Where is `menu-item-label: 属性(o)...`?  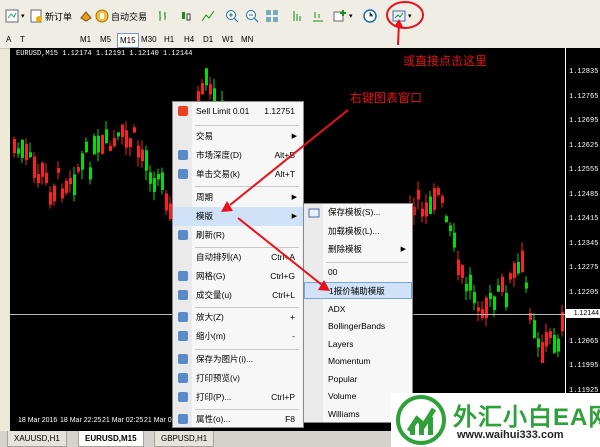 menu-item-label: 属性(o)... is located at coordinates (213, 419).